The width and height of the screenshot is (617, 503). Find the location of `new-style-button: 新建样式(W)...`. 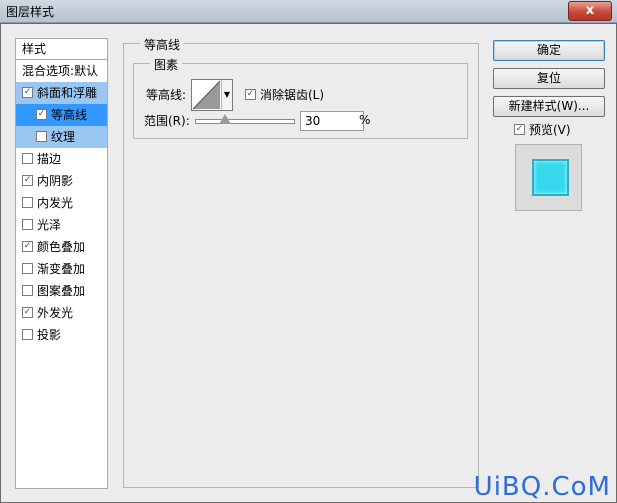

new-style-button: 新建样式(W)... is located at coordinates (549, 106).